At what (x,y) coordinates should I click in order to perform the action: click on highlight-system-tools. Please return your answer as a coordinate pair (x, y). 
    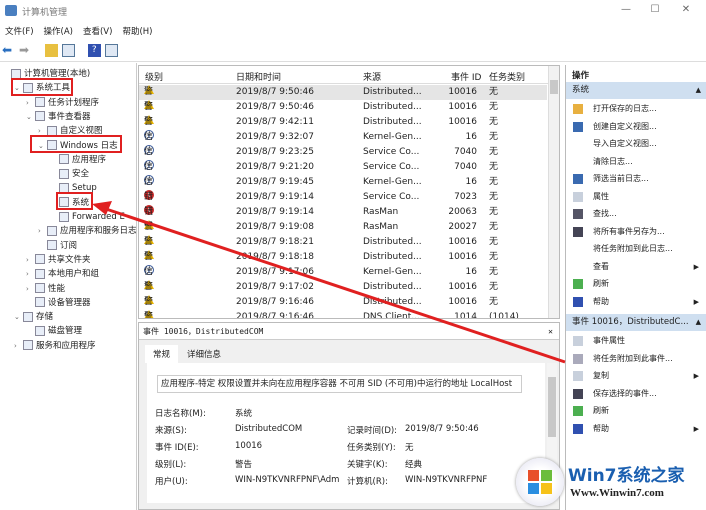
    Looking at the image, I should click on (42, 87).